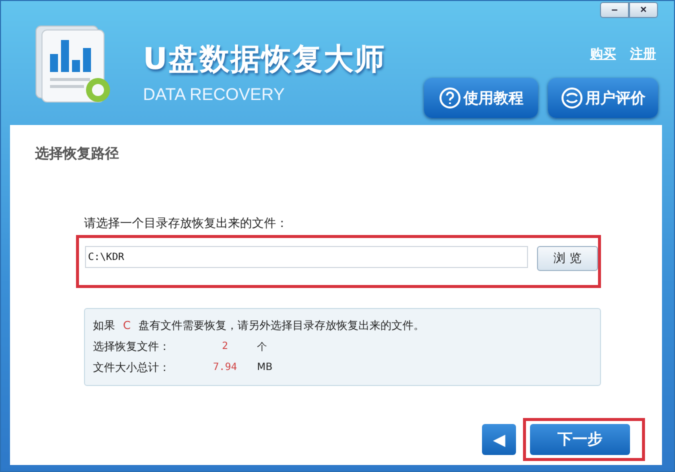 The image size is (675, 472). Describe the element at coordinates (306, 257) in the screenshot. I see `path-field: C:\KDR` at that location.